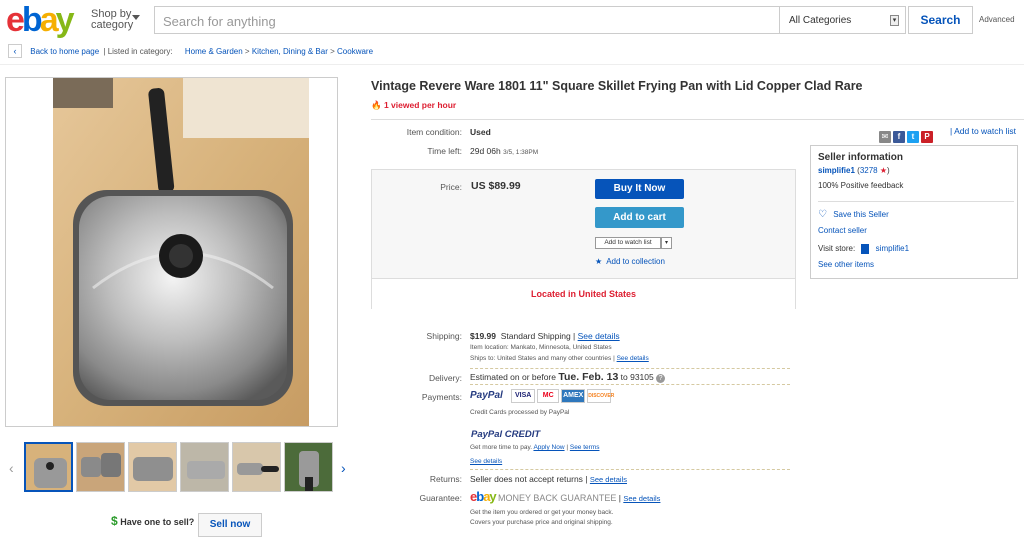 This screenshot has height=557, width=1024. What do you see at coordinates (899, 137) in the screenshot?
I see `facebook-icon: f` at bounding box center [899, 137].